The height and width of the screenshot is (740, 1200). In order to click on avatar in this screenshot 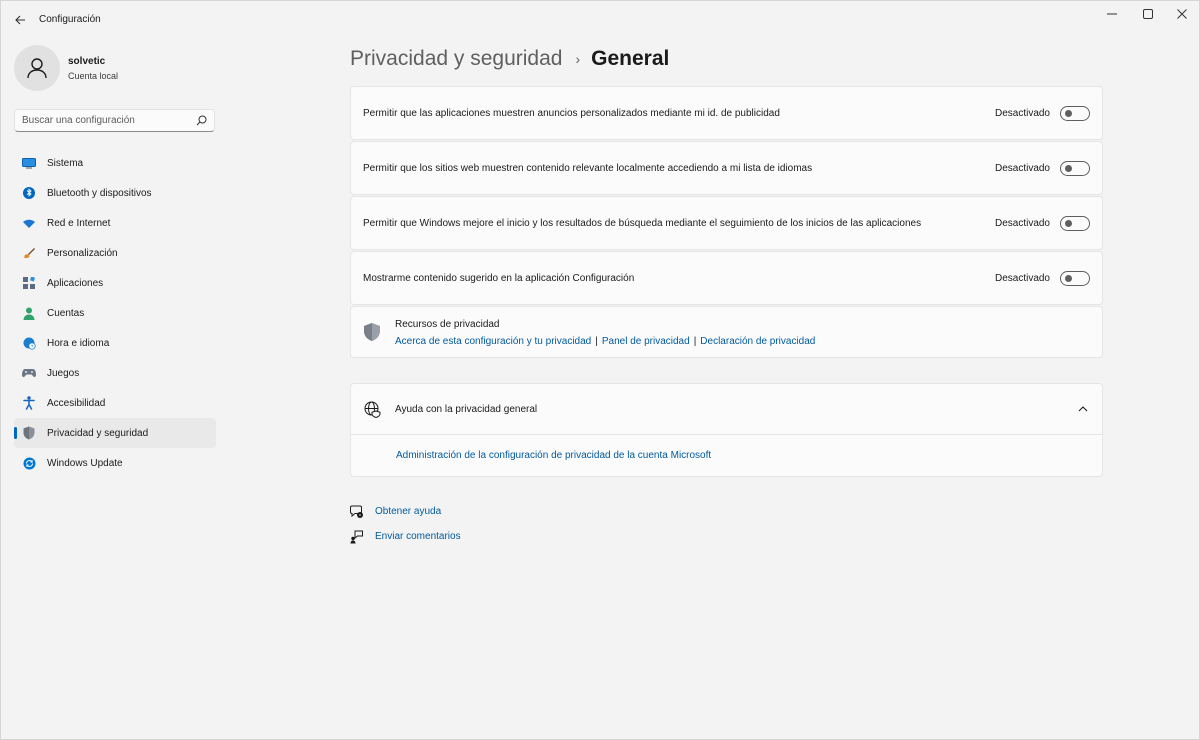, I will do `click(37, 68)`.